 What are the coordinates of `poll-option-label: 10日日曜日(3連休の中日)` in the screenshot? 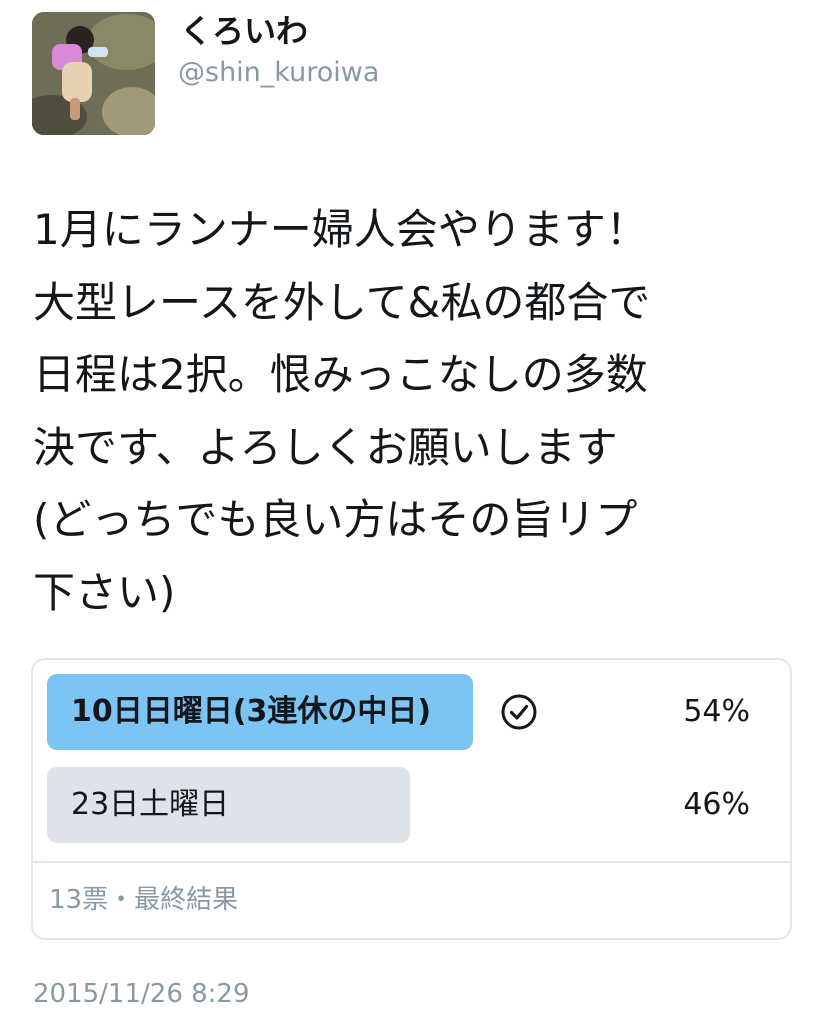 It's located at (251, 711).